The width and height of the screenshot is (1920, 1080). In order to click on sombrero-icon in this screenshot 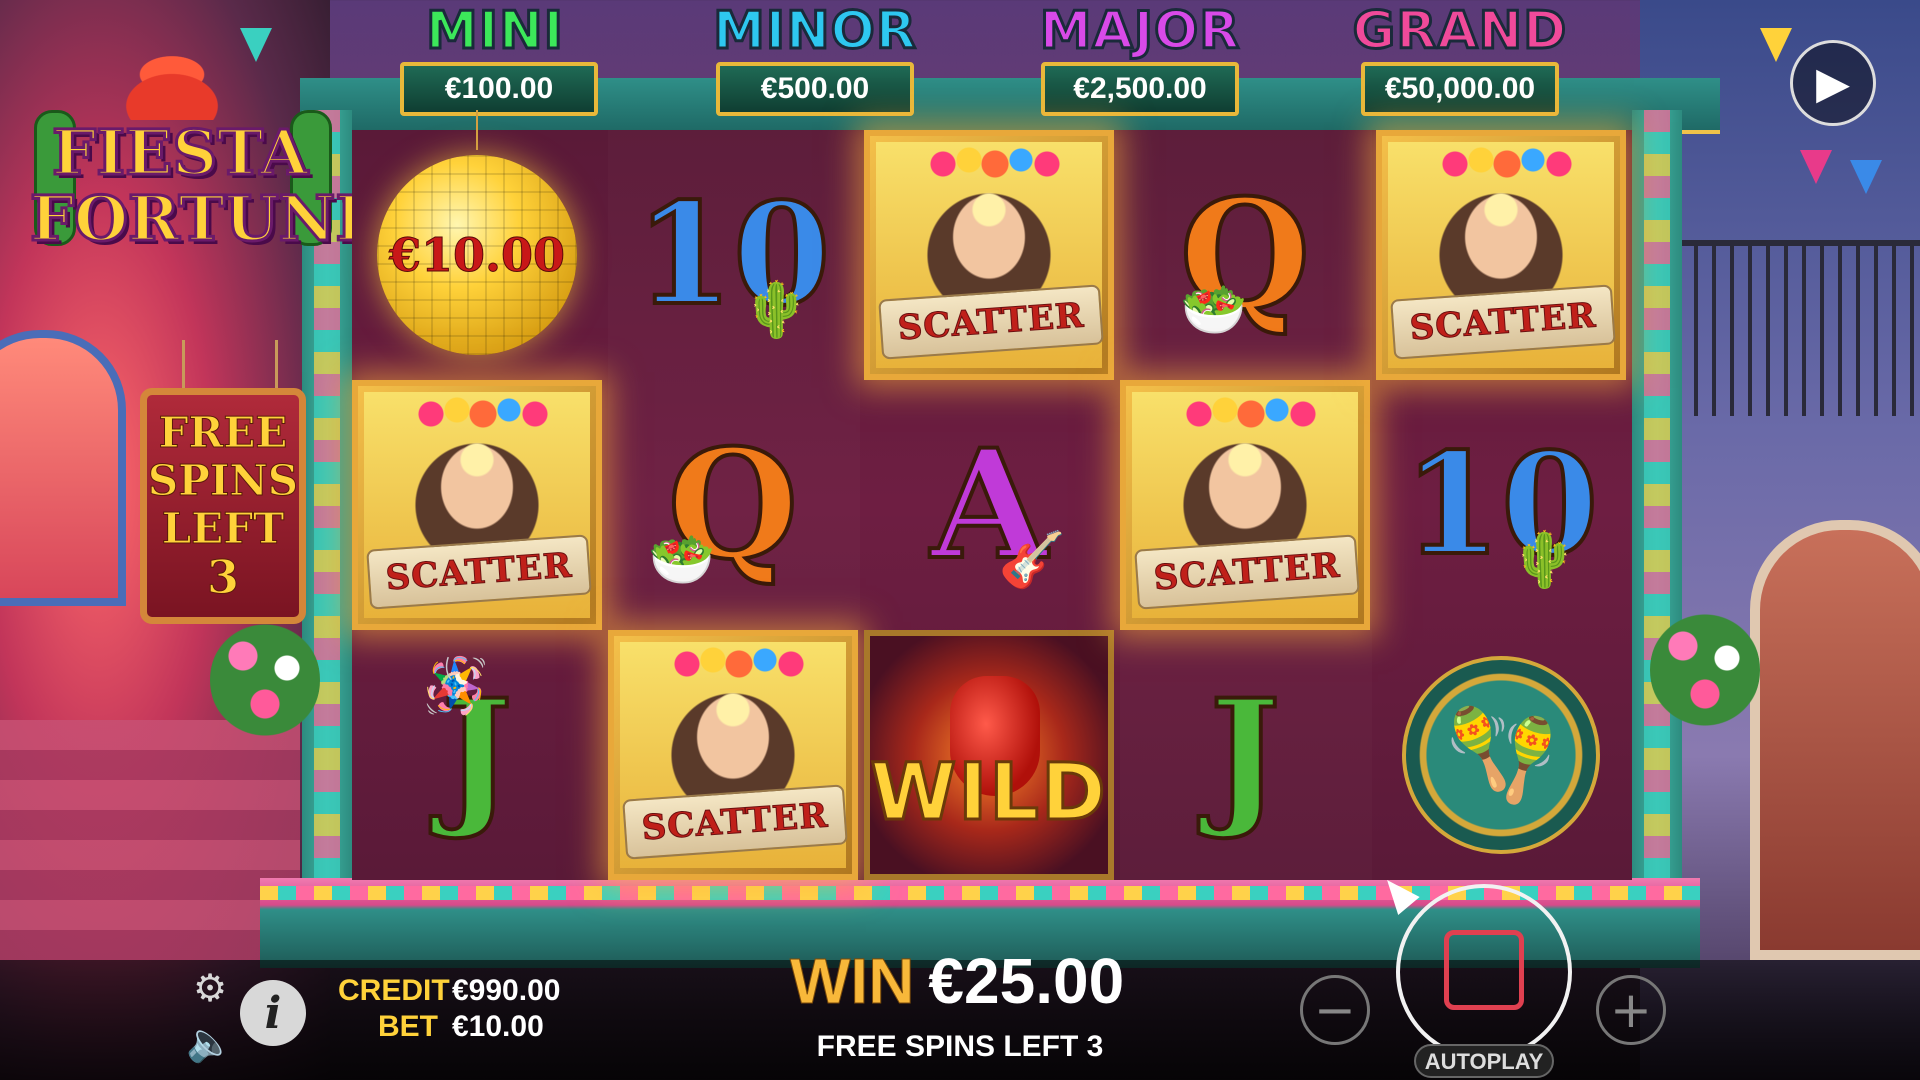, I will do `click(172, 85)`.